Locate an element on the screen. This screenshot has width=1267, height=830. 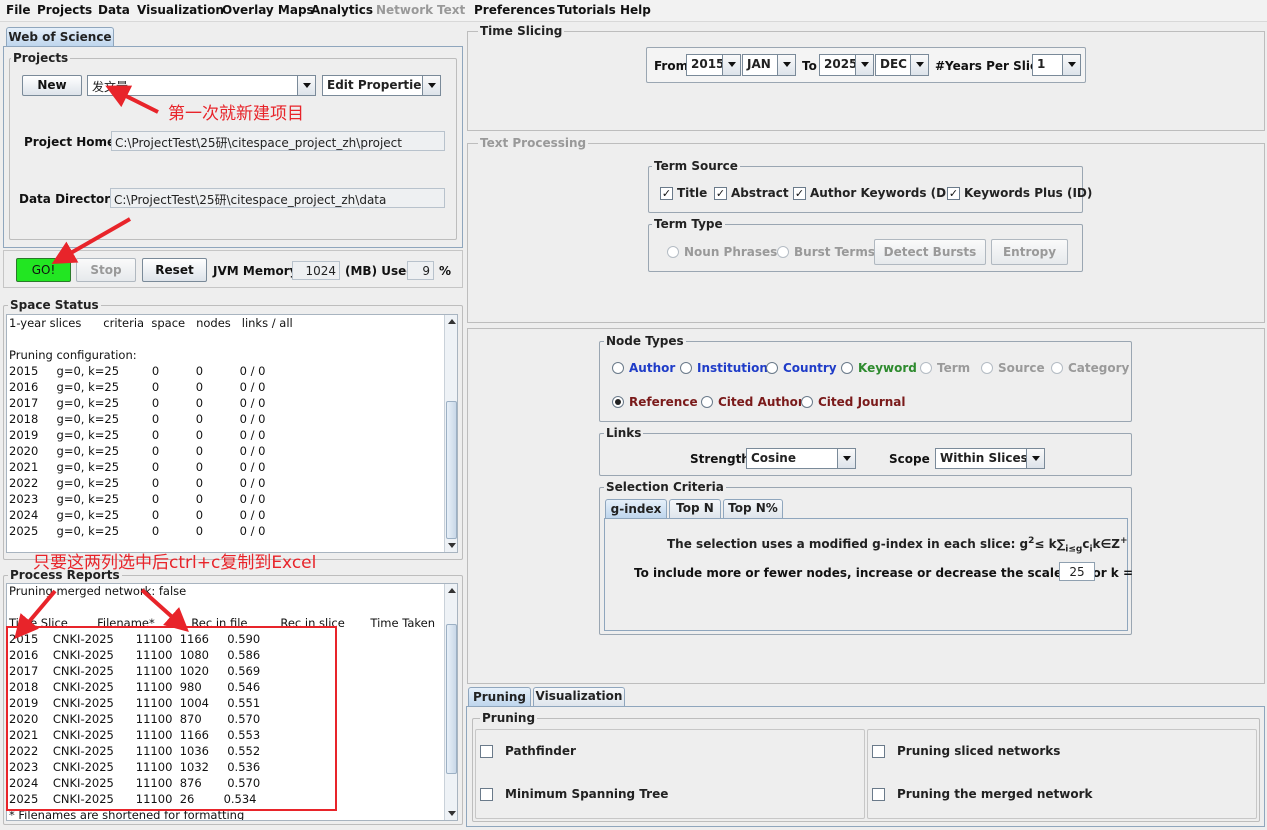
arrow-to-rec-column is located at coordinates (164, 610).